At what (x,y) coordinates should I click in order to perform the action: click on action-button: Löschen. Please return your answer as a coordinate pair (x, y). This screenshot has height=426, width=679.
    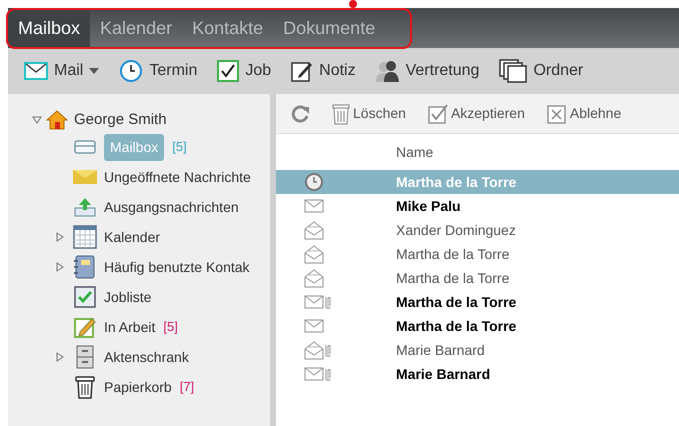
    Looking at the image, I should click on (369, 113).